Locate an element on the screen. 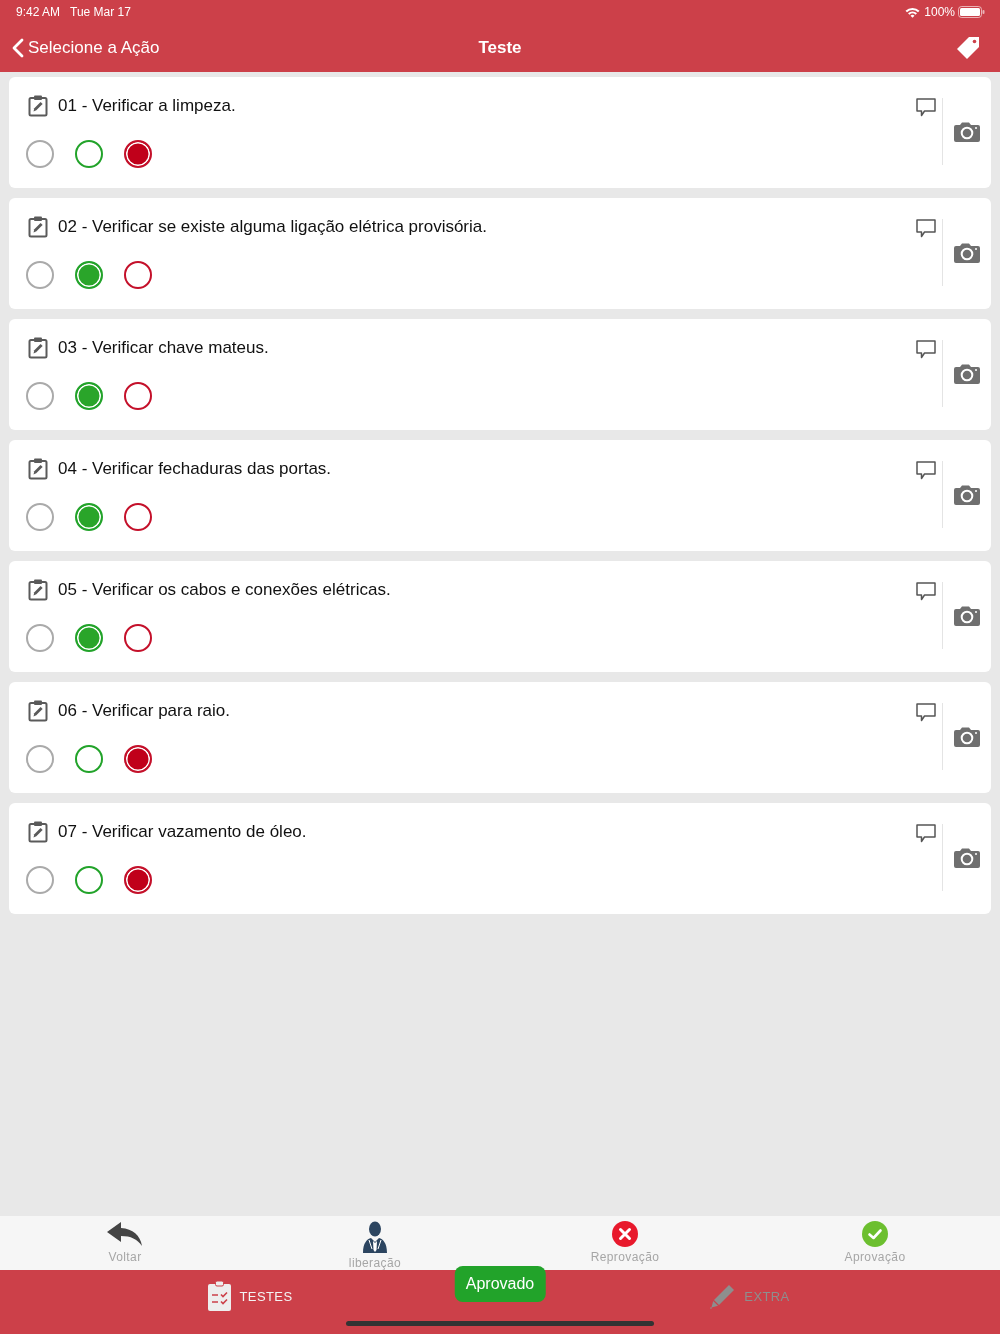 The image size is (1000, 1334). checklist-icon is located at coordinates (219, 1296).